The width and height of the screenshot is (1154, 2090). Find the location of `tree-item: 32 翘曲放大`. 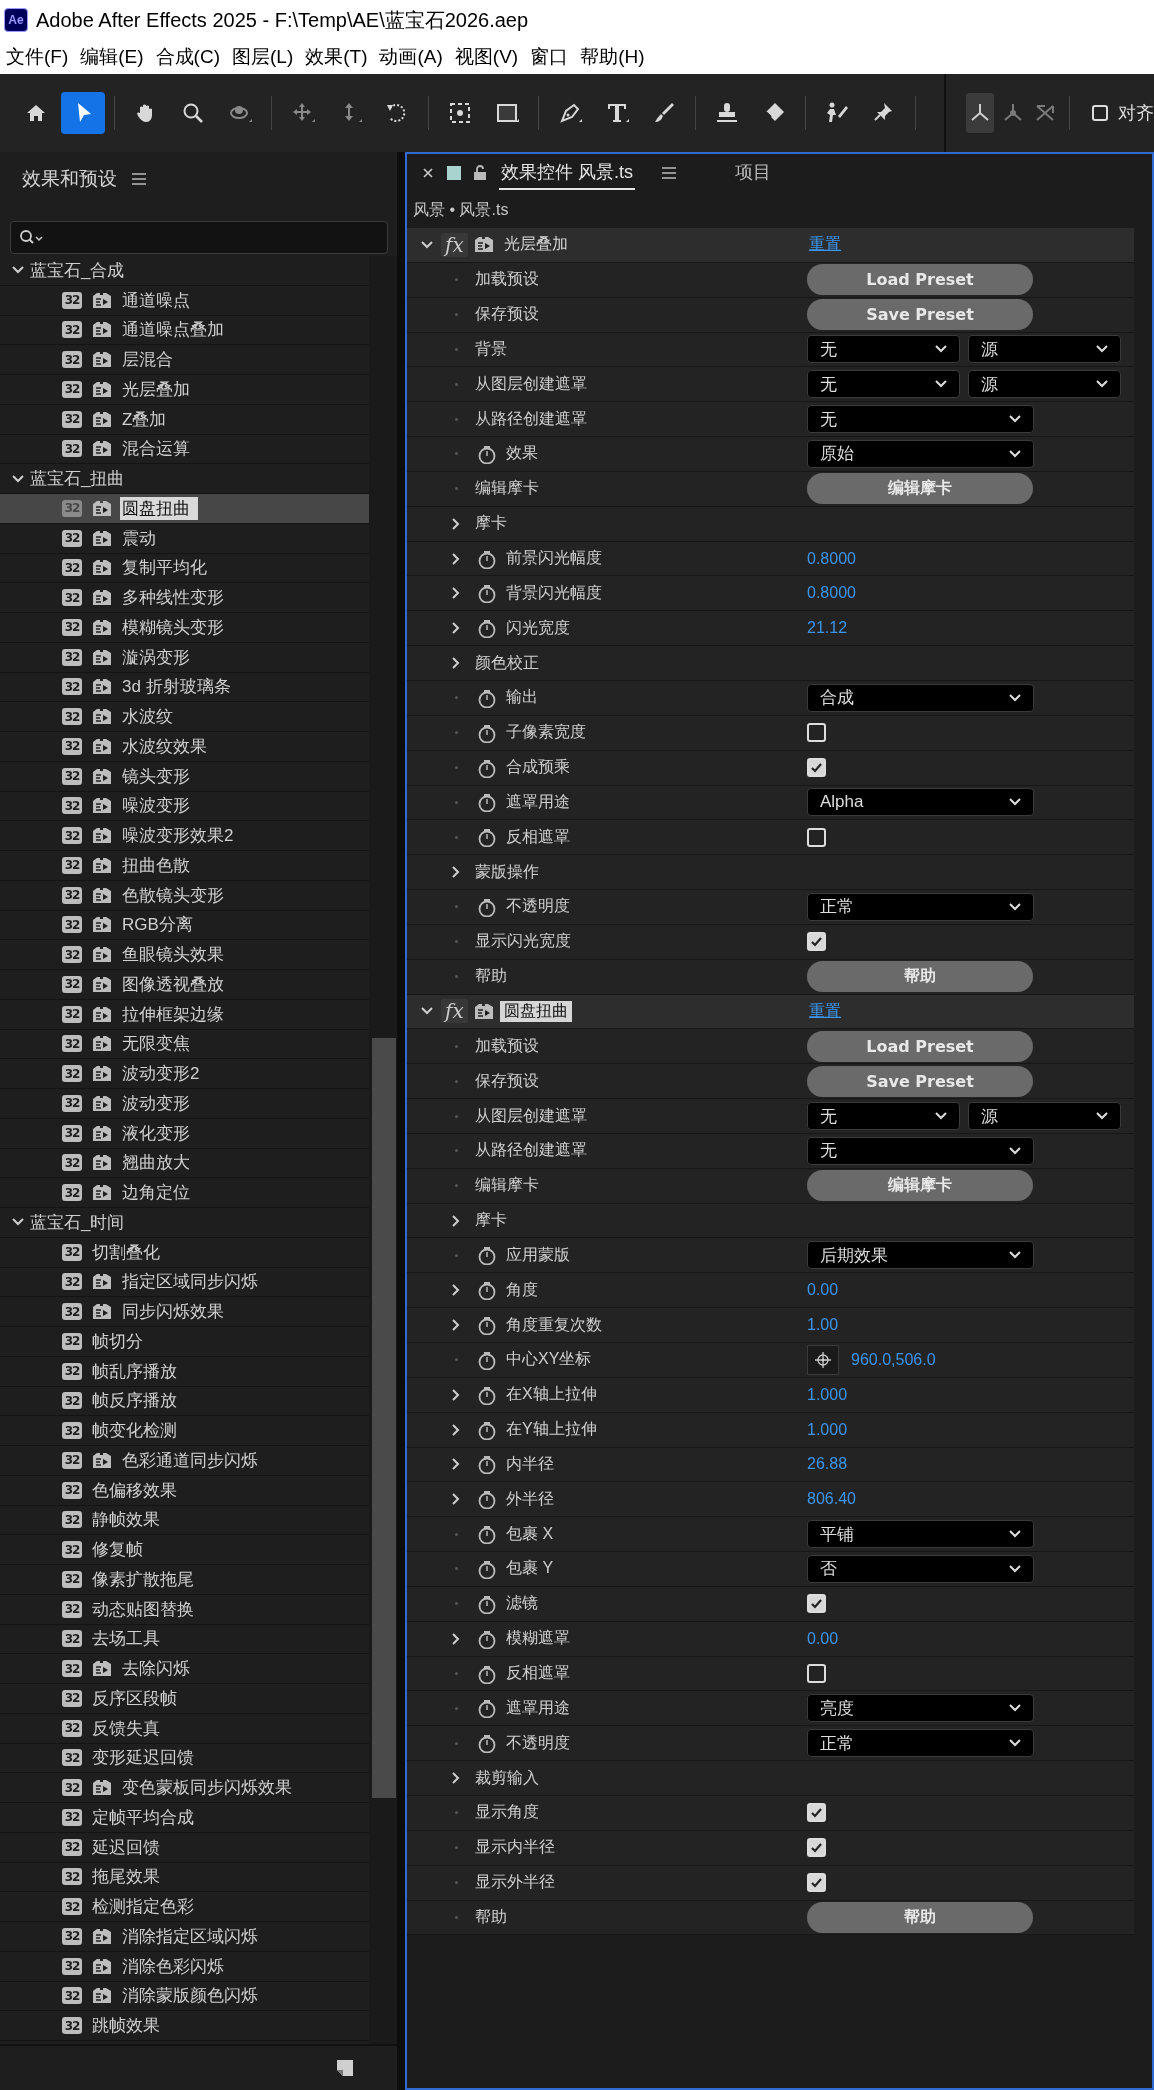

tree-item: 32 翘曲放大 is located at coordinates (184, 1163).